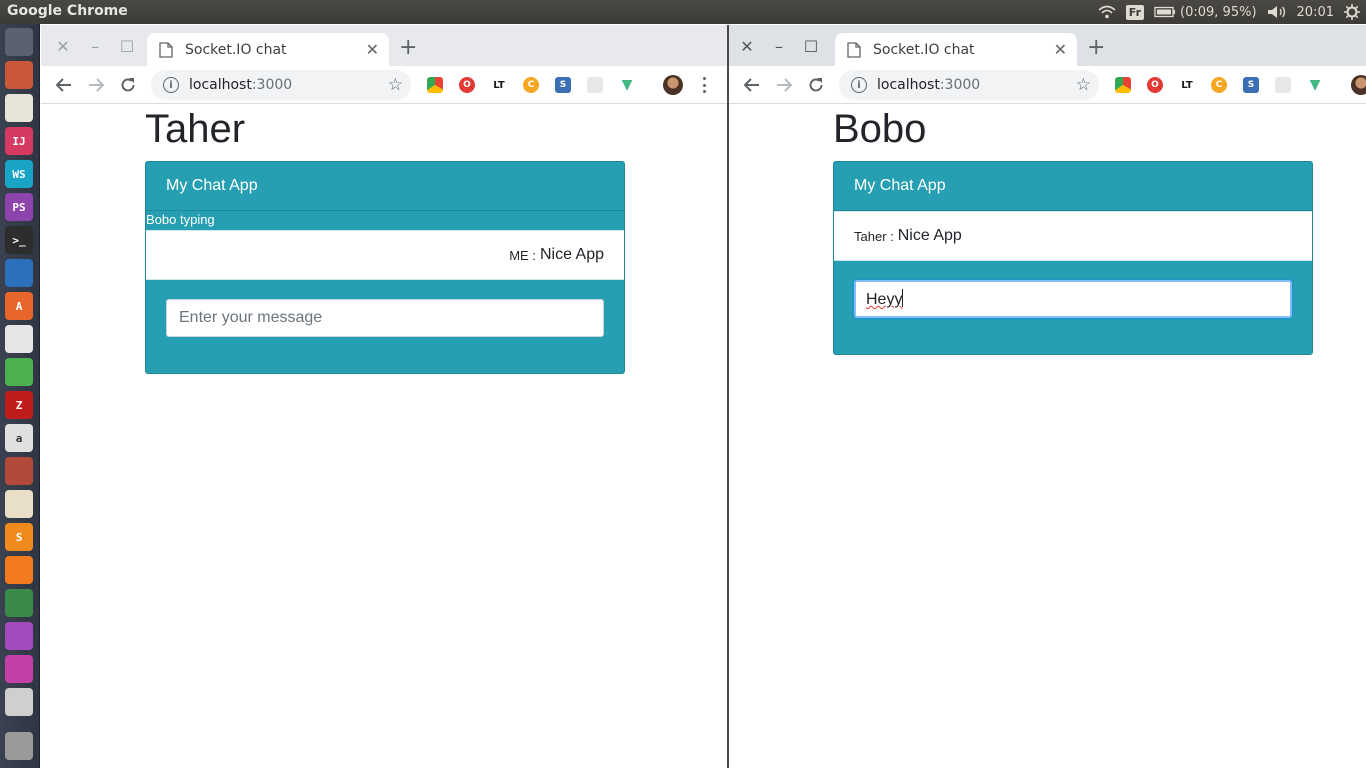 The height and width of the screenshot is (768, 1366). I want to click on webstorm-icon: WS, so click(19, 174).